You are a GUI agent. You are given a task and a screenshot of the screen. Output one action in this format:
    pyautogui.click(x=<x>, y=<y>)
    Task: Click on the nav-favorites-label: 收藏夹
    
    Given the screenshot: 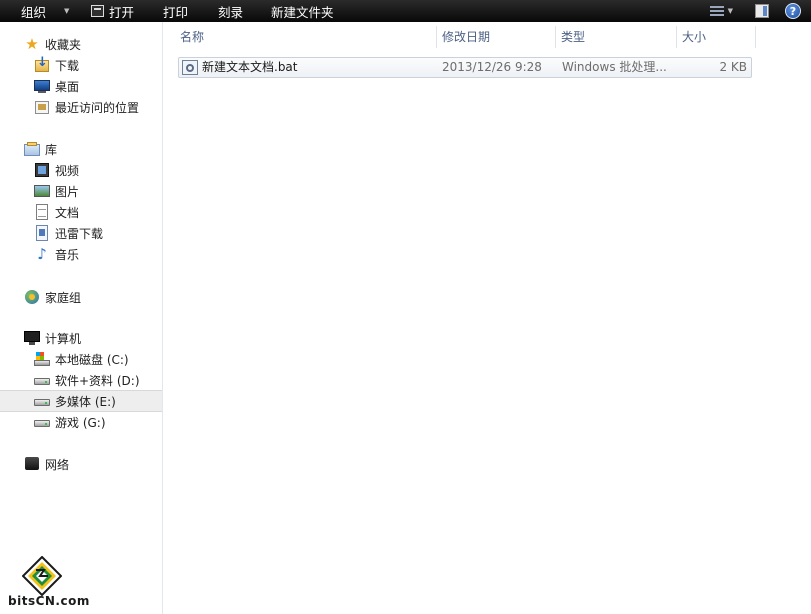 What is the action you would take?
    pyautogui.click(x=63, y=44)
    